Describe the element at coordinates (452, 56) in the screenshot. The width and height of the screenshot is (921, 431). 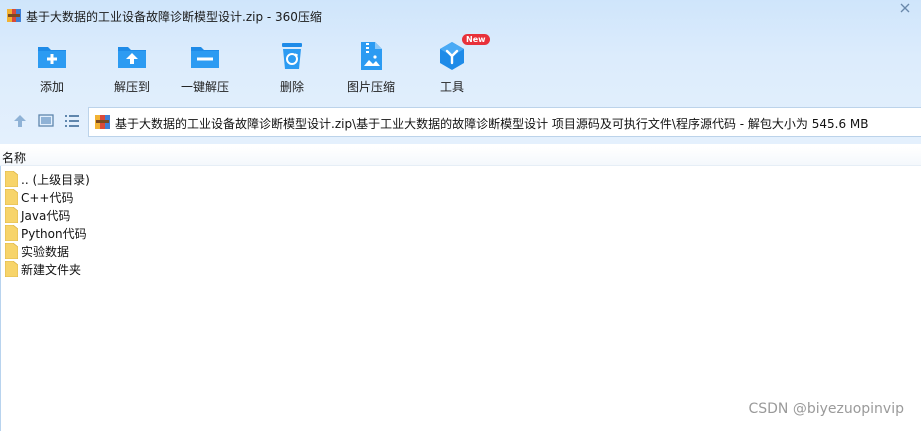
I see `tools-icon` at that location.